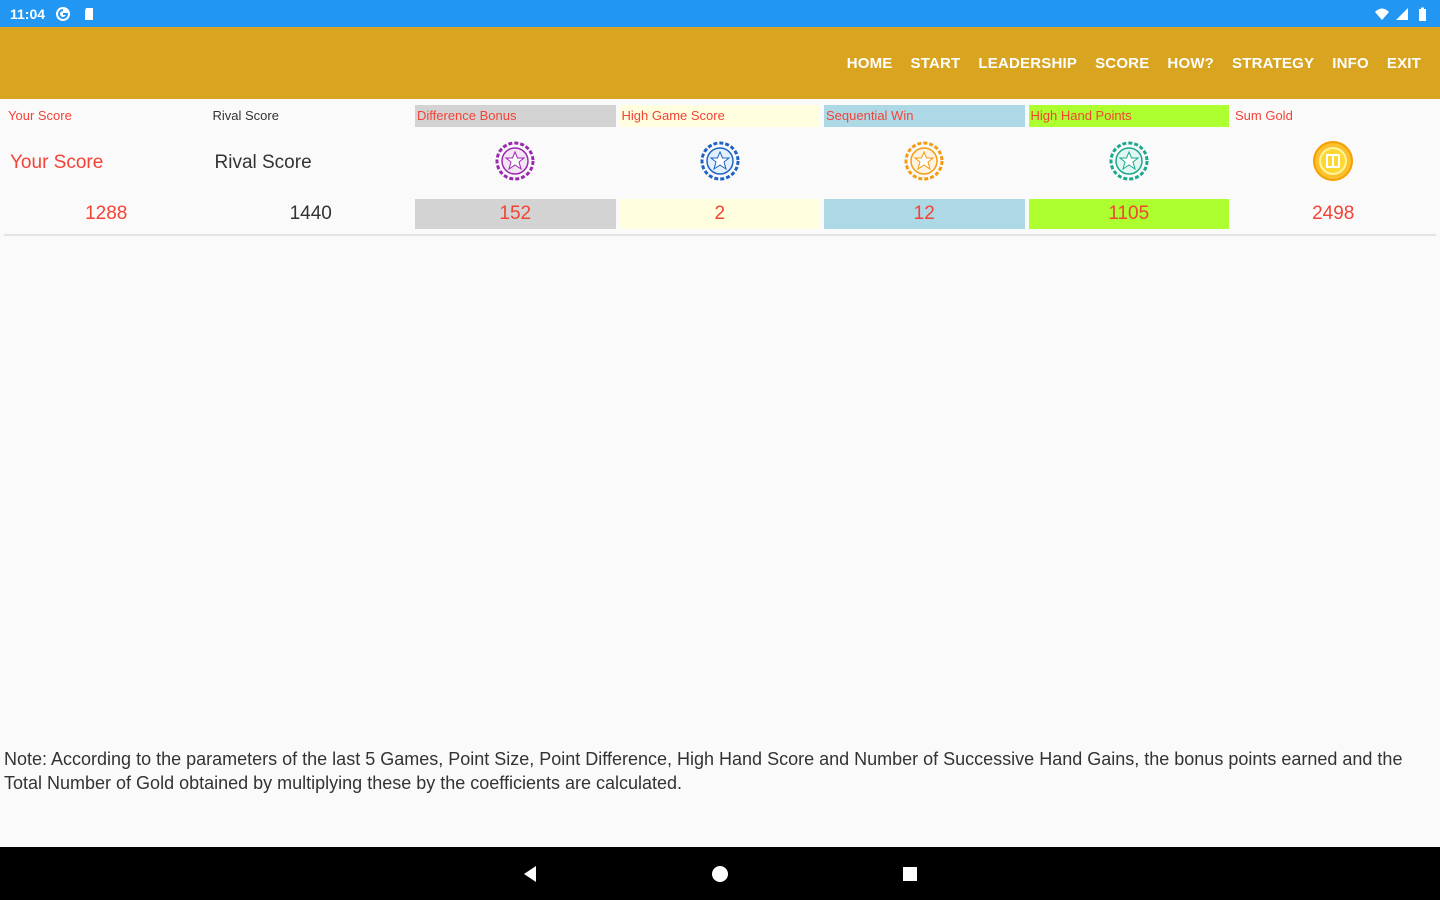 Image resolution: width=1440 pixels, height=900 pixels. What do you see at coordinates (720, 13) in the screenshot?
I see `status-bar: 11:04` at bounding box center [720, 13].